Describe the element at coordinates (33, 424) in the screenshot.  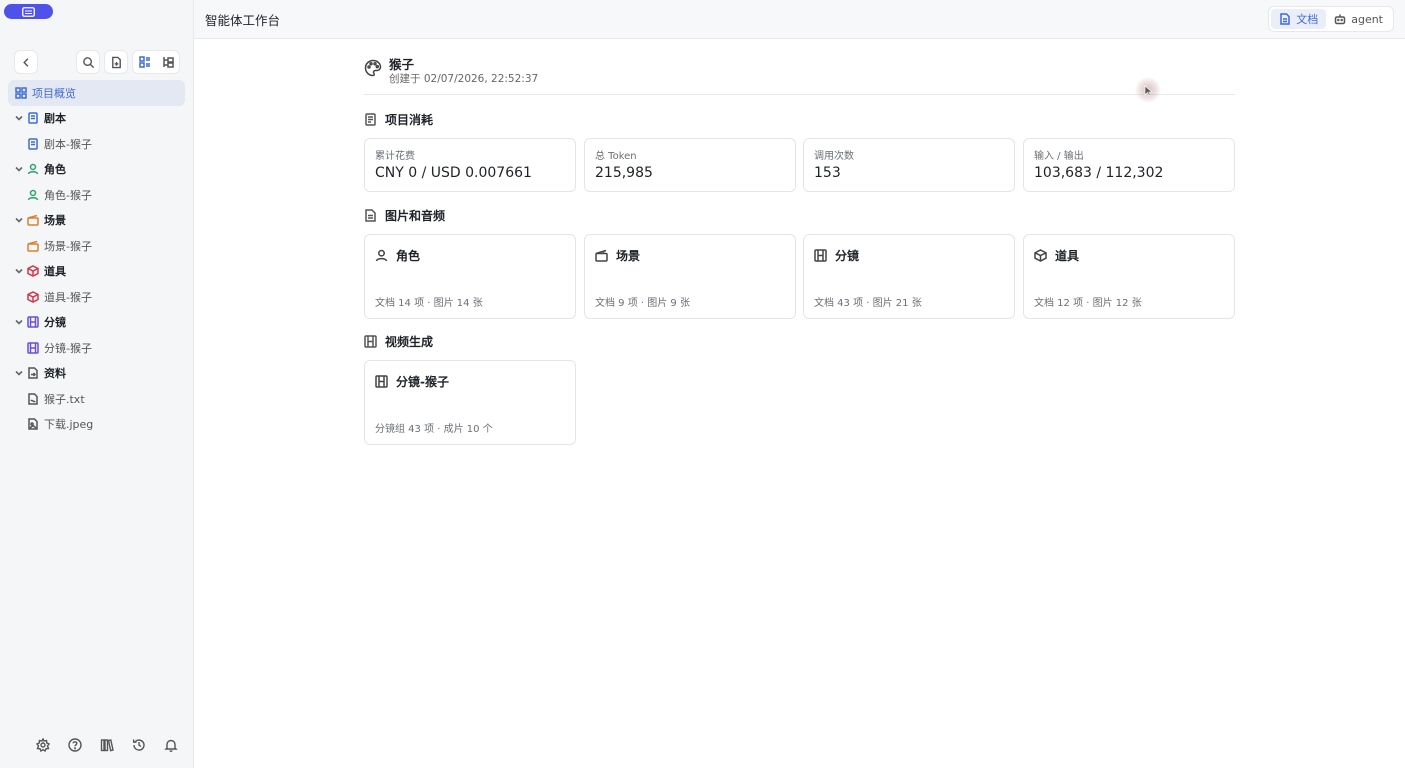
I see `image-file-icon` at that location.